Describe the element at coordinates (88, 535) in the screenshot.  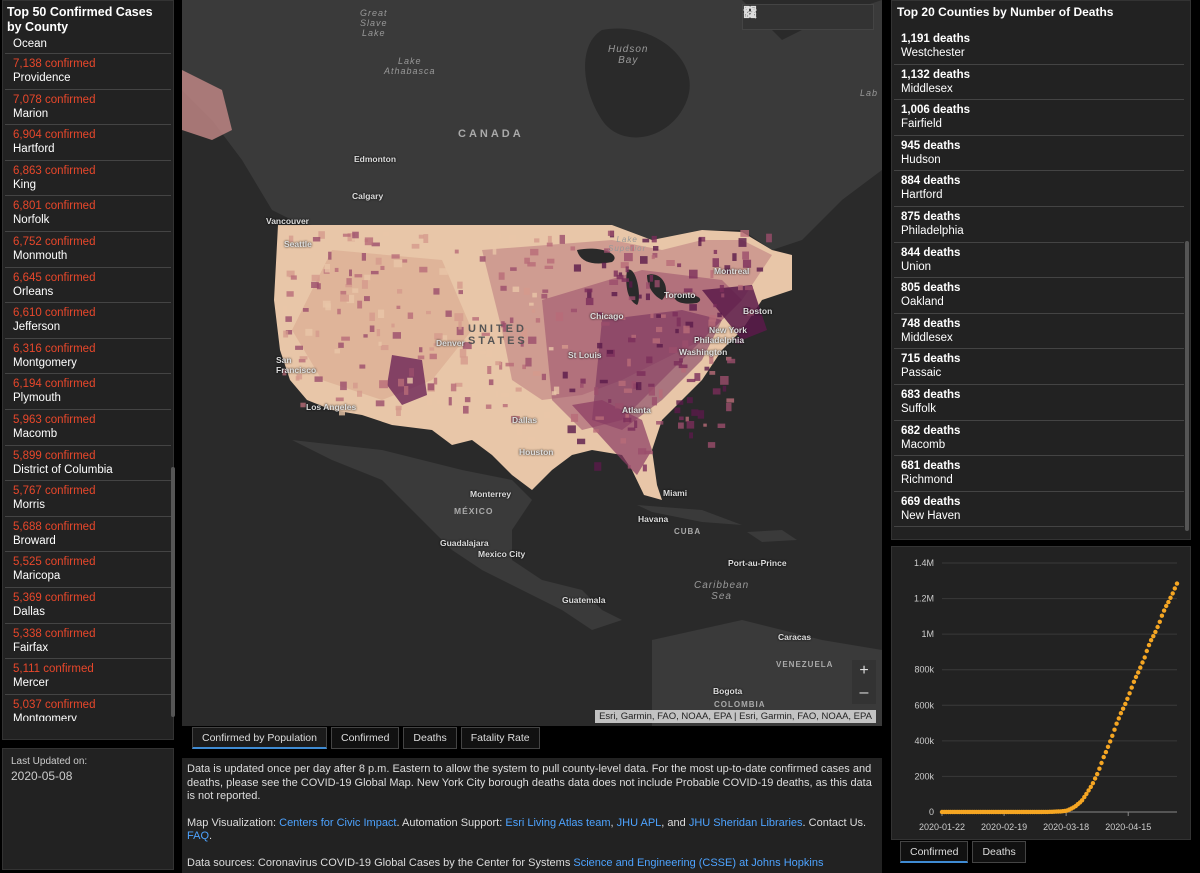
I see `list-item: 5,688 confirmed Broward` at that location.